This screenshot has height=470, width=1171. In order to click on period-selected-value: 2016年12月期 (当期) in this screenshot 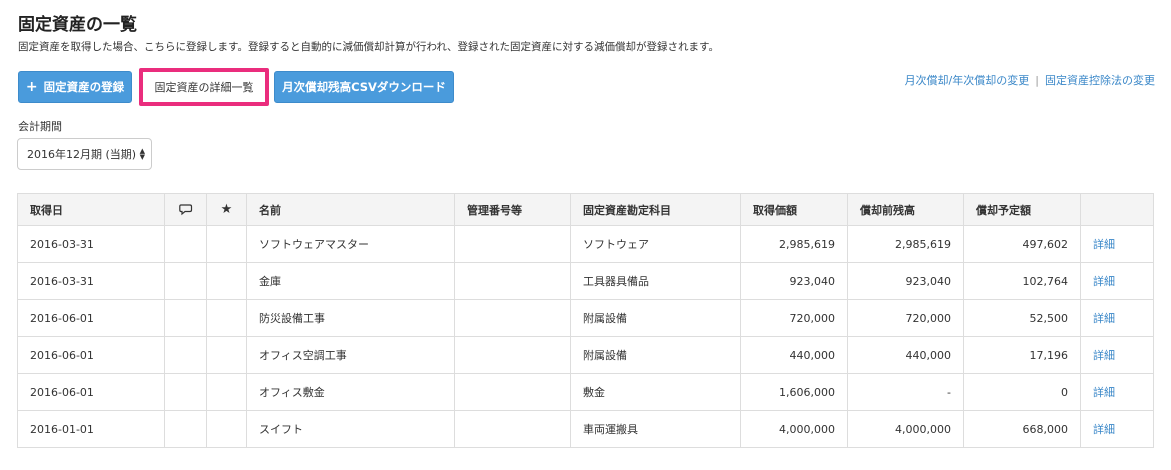, I will do `click(82, 154)`.